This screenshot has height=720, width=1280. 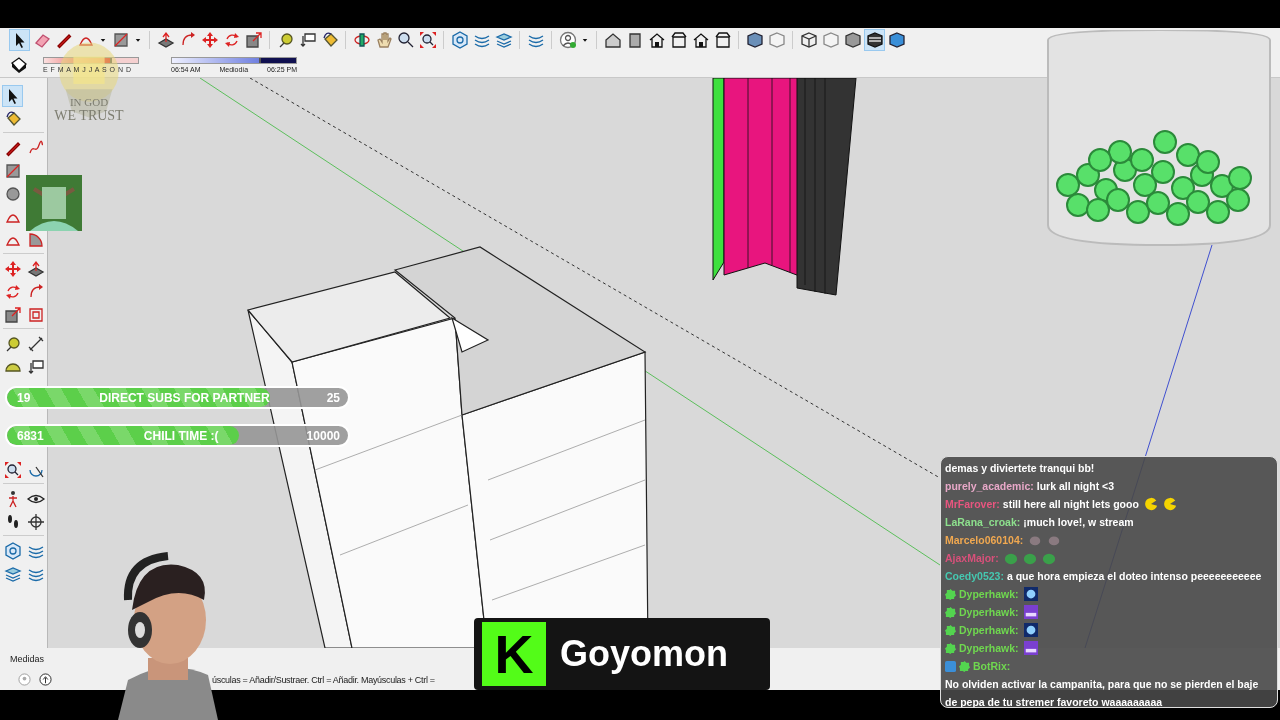 What do you see at coordinates (983, 522) in the screenshot?
I see `chat-username: LaRana_croak:` at bounding box center [983, 522].